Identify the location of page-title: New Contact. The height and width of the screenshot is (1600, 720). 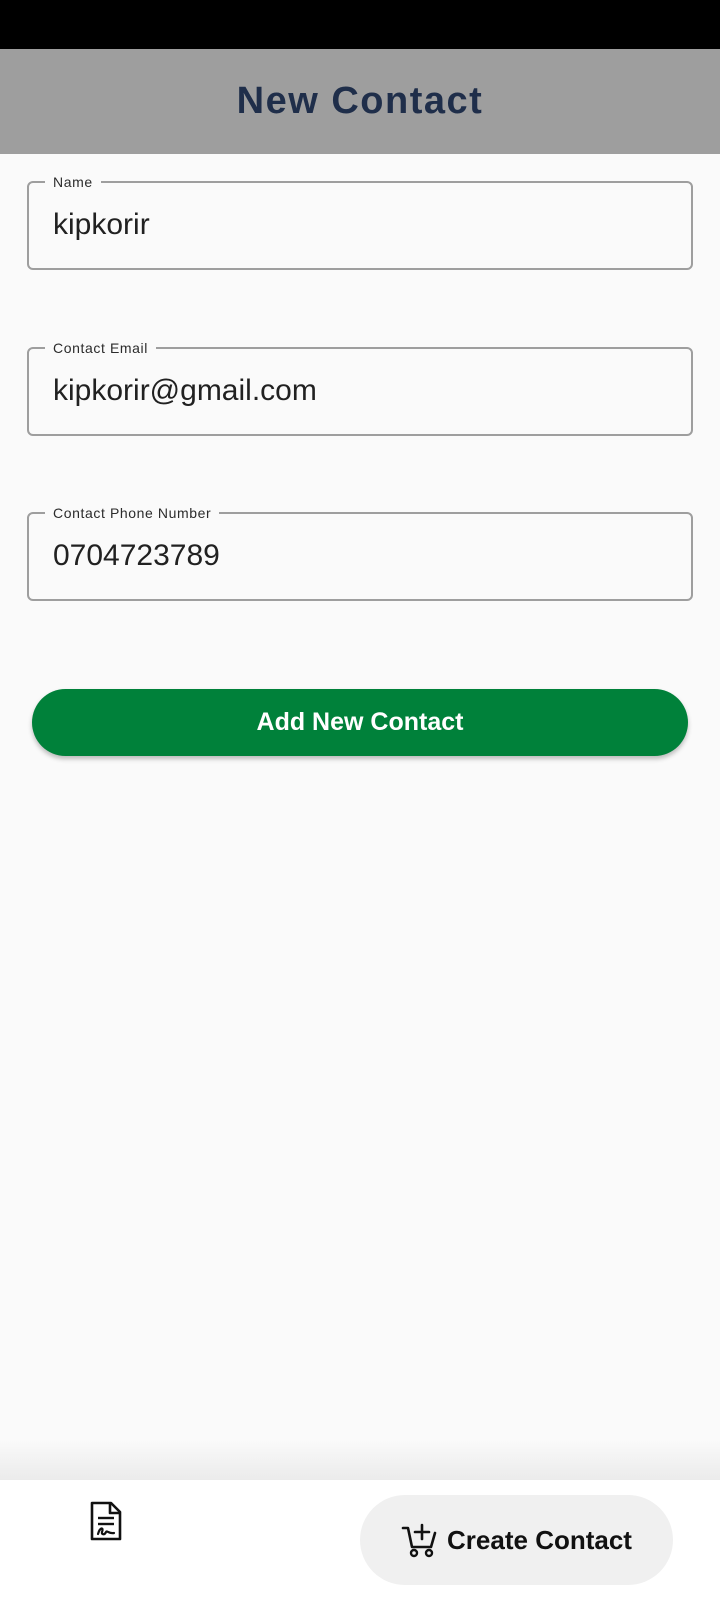
(360, 101).